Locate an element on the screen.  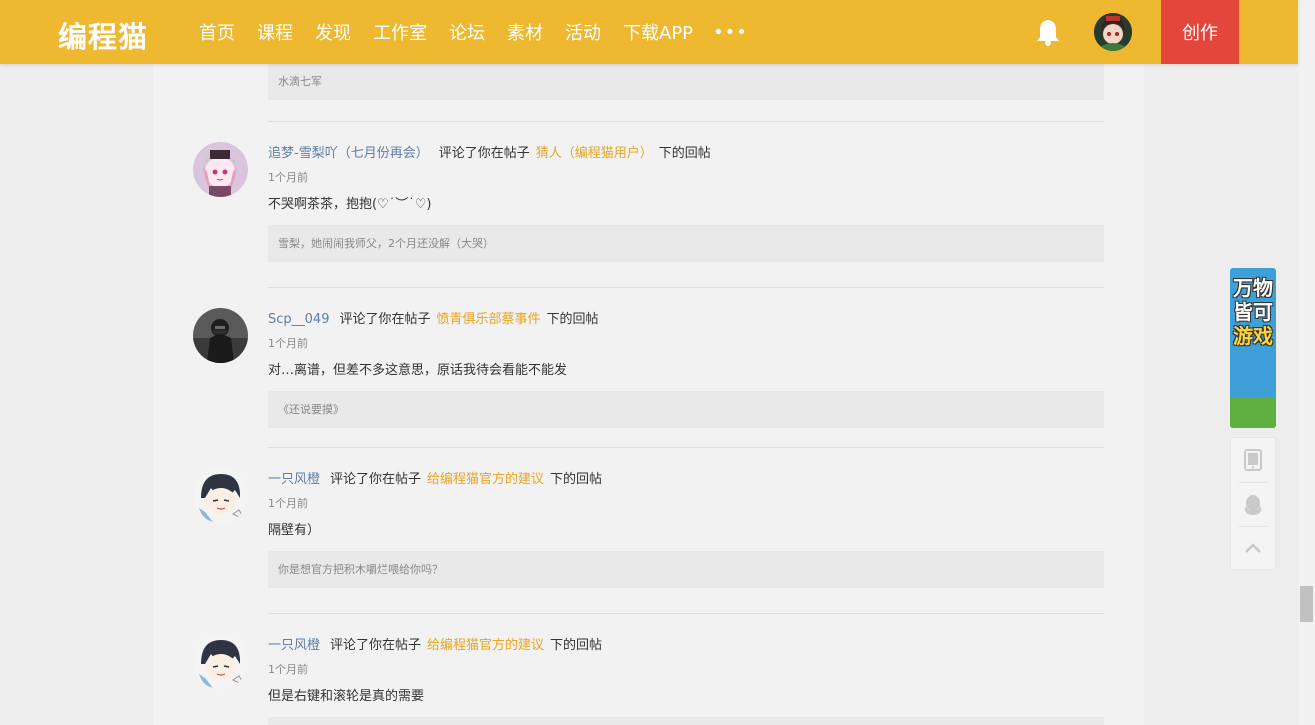
quote-box: 《还说要摸》 is located at coordinates (686, 409).